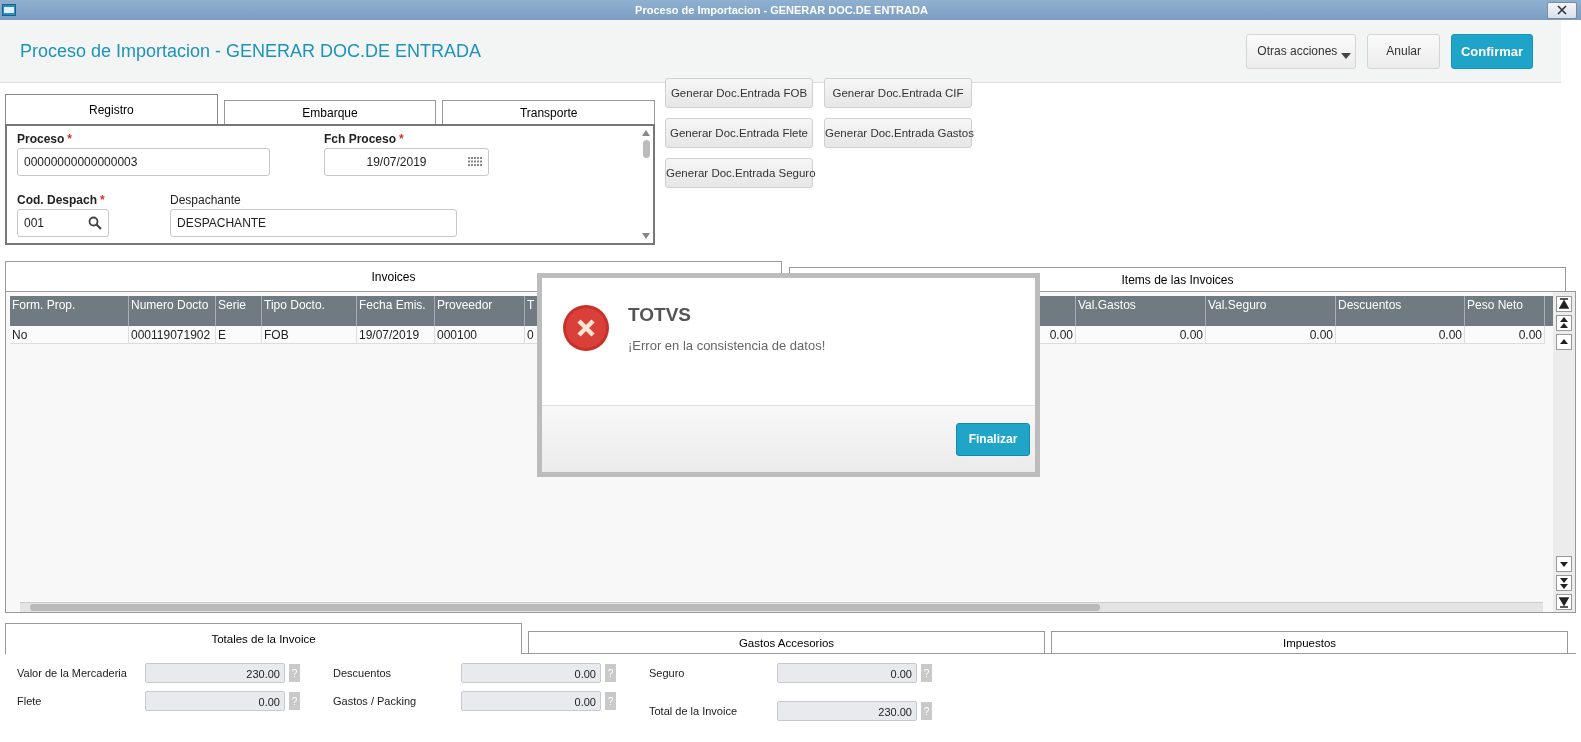 The image size is (1581, 742). Describe the element at coordinates (9, 10) in the screenshot. I see `app-icon` at that location.